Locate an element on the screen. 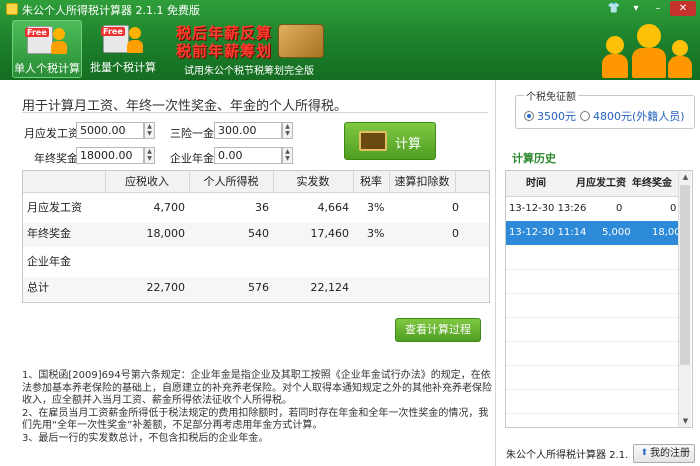 The height and width of the screenshot is (466, 700). register-button: ⬆ 我的注册 is located at coordinates (664, 453).